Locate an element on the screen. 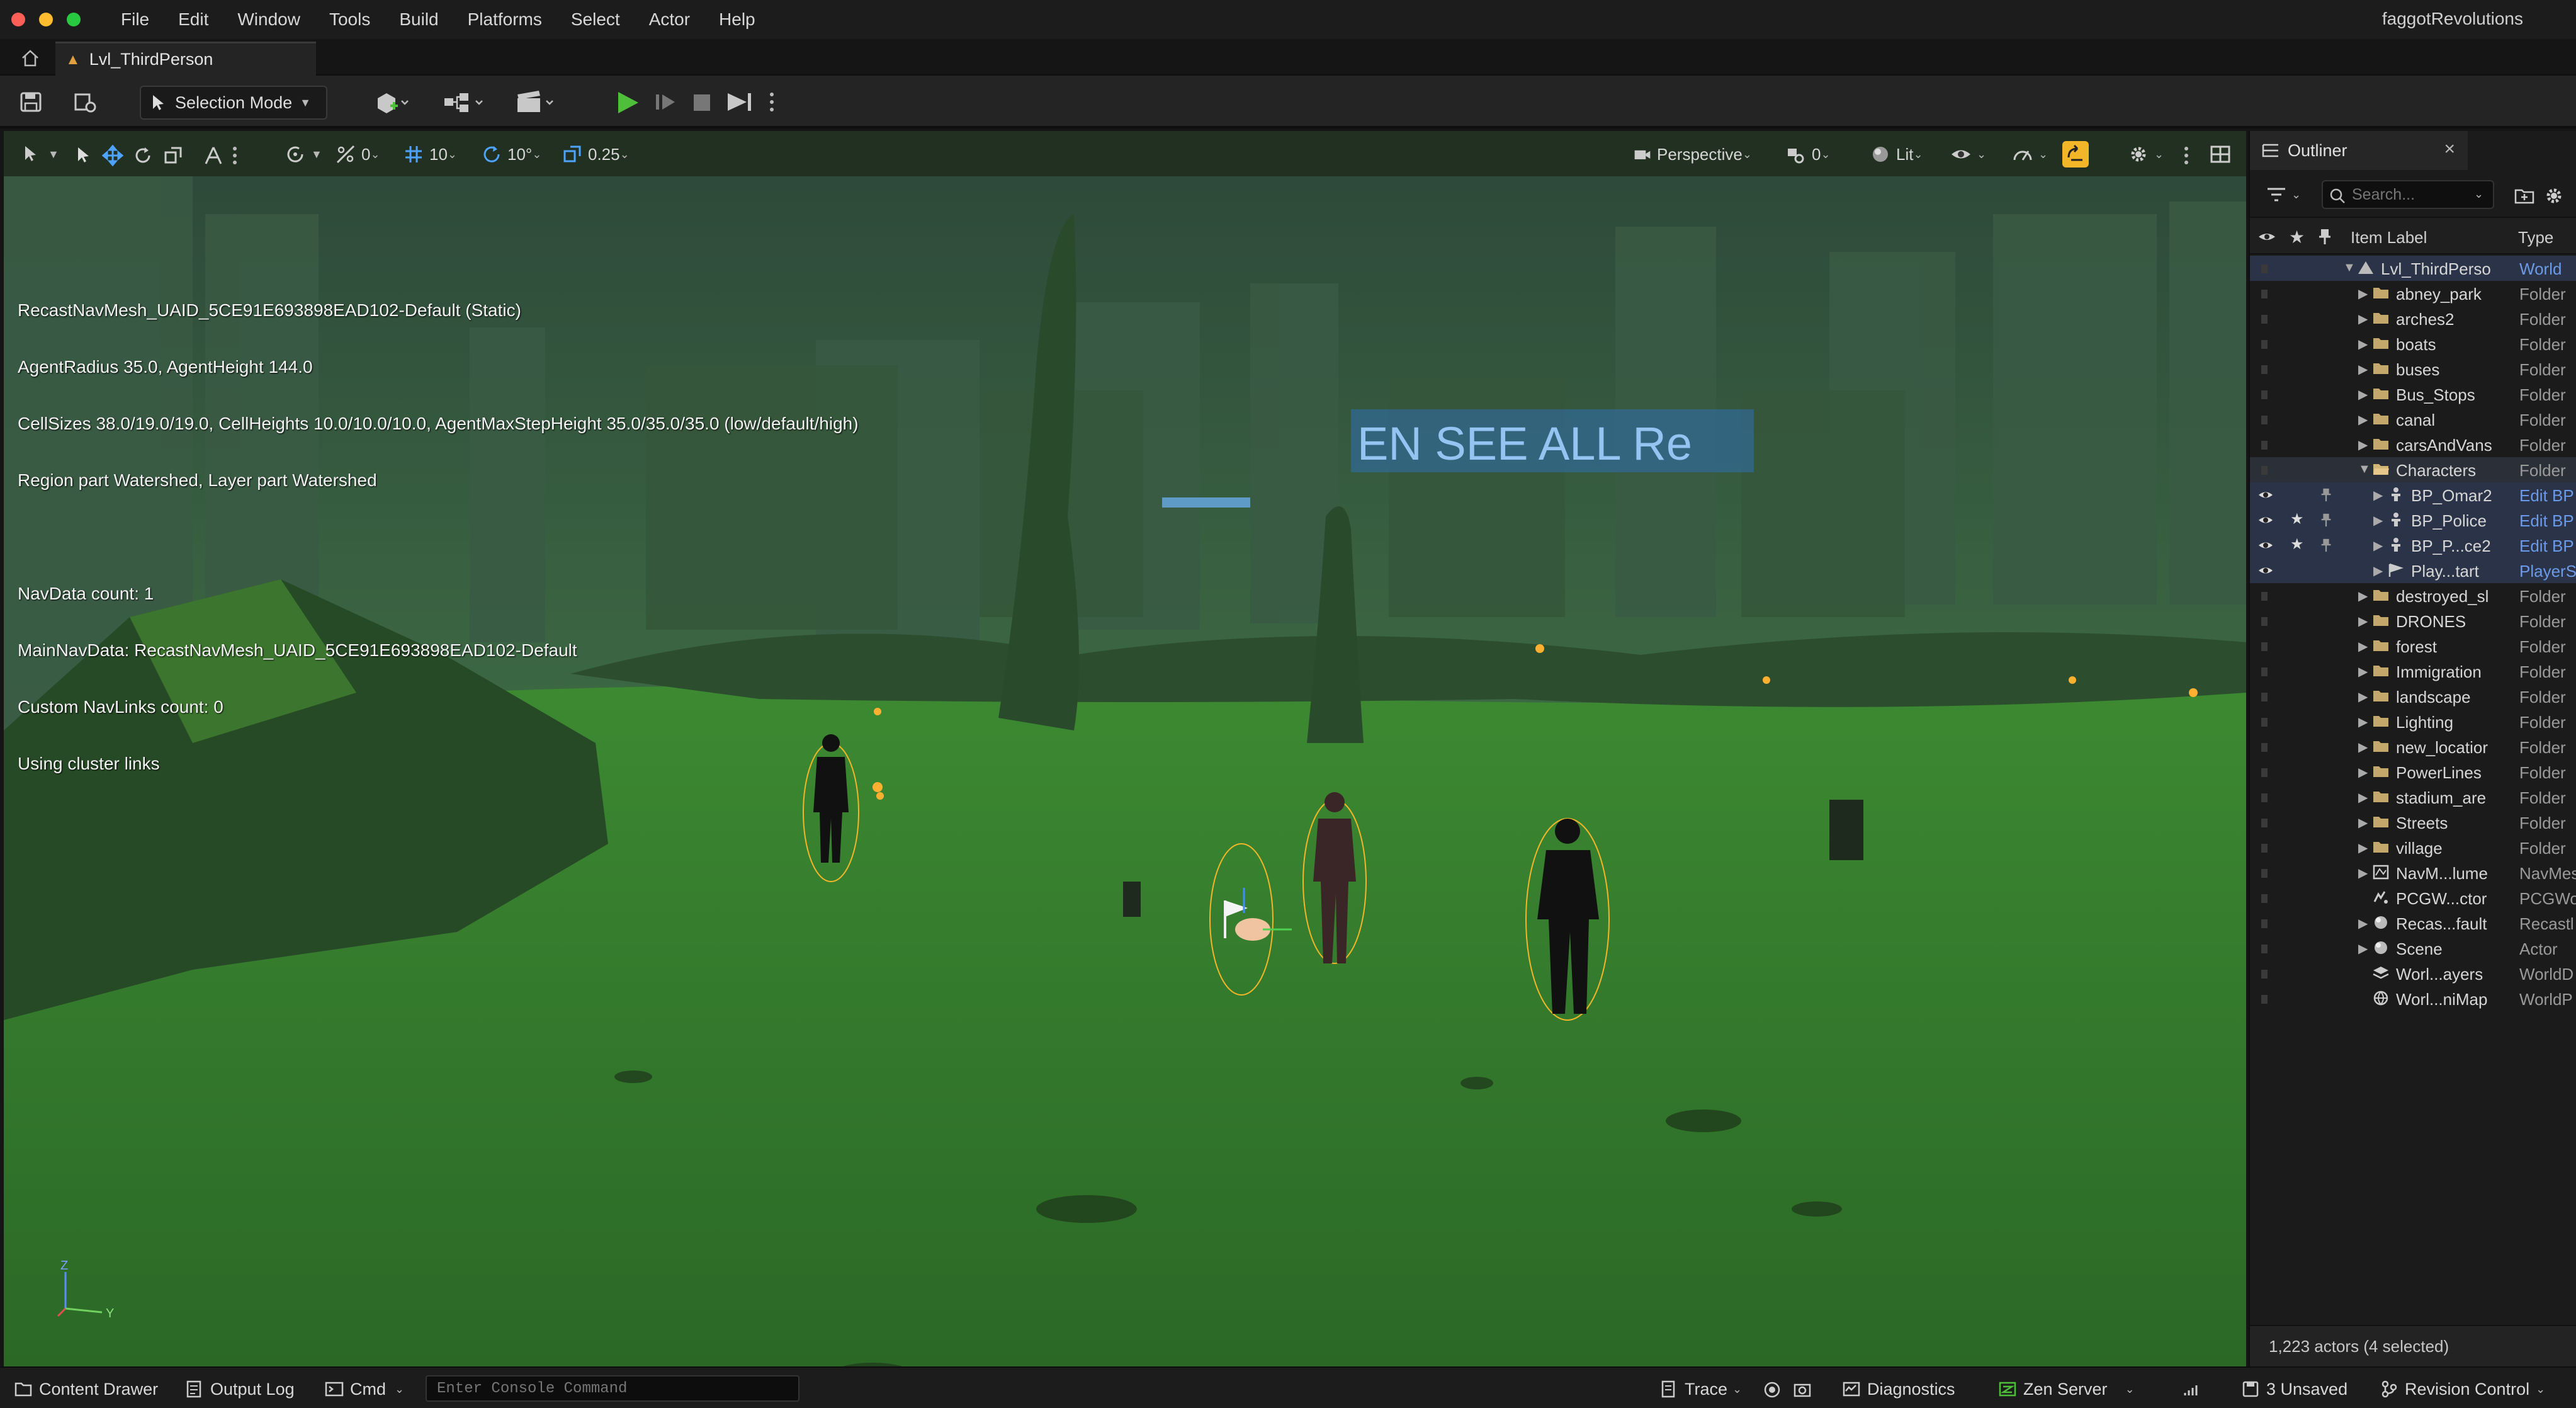 The width and height of the screenshot is (2576, 1408). play-icon is located at coordinates (627, 103).